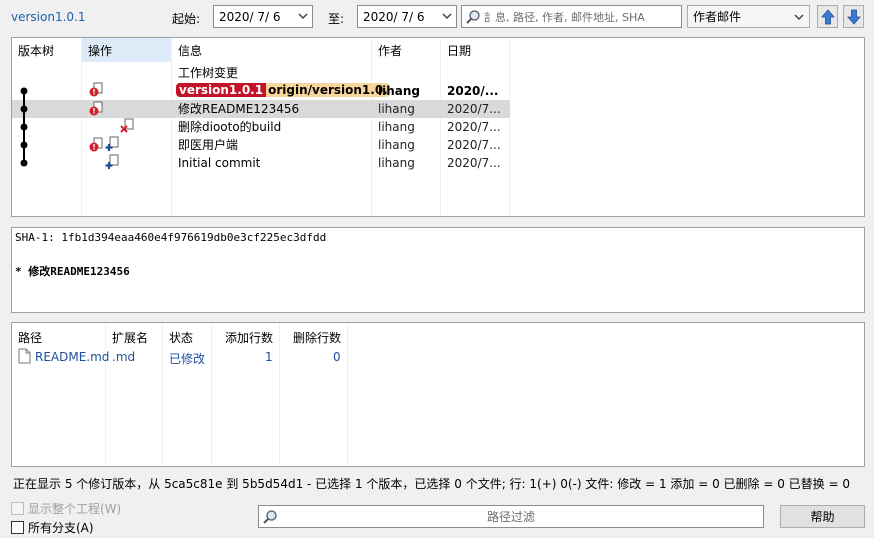 Image resolution: width=874 pixels, height=538 pixels. What do you see at coordinates (72, 271) in the screenshot?
I see `commit-message: * 修改README123456` at bounding box center [72, 271].